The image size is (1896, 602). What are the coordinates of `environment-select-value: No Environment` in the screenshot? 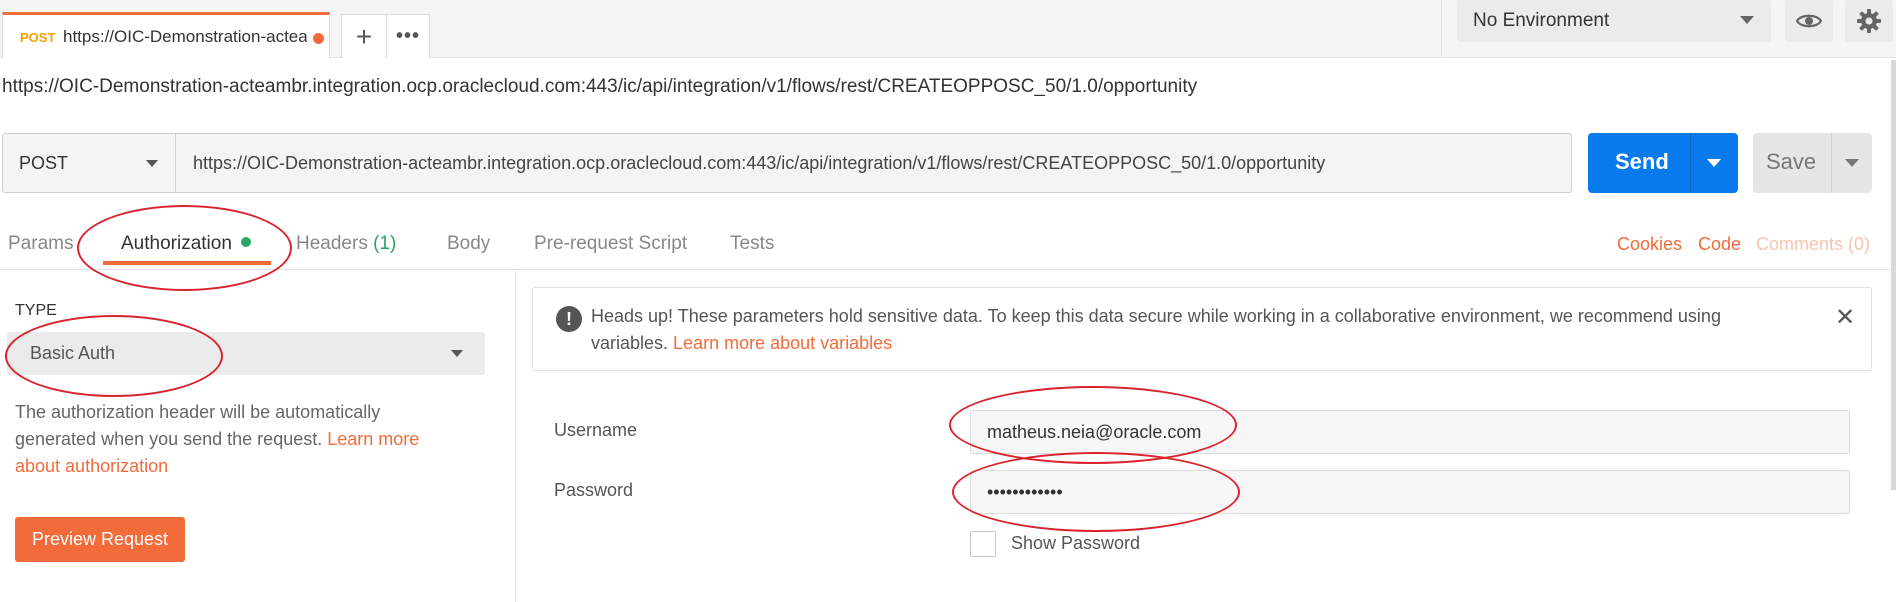 It's located at (1541, 20).